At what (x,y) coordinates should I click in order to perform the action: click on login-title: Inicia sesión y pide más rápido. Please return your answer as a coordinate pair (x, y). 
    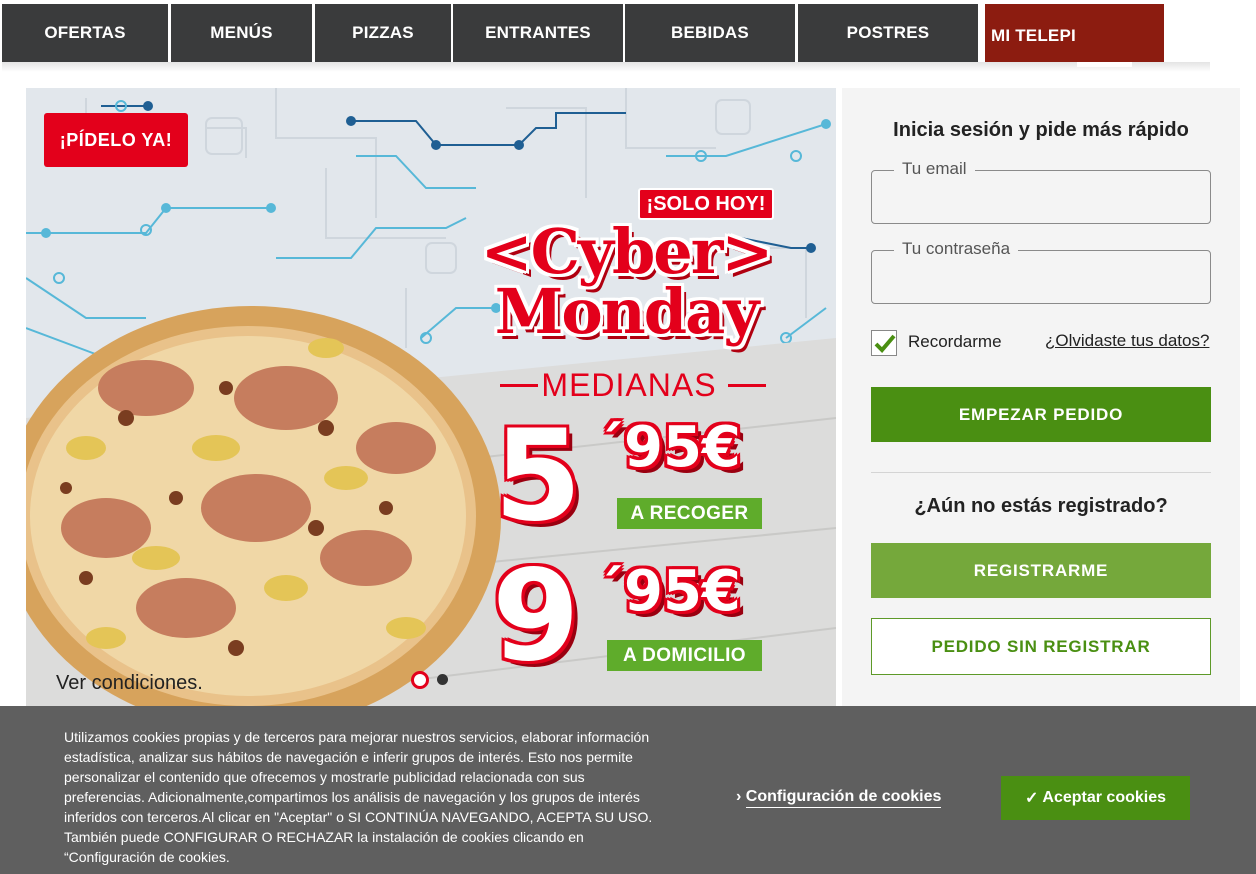
    Looking at the image, I should click on (1041, 130).